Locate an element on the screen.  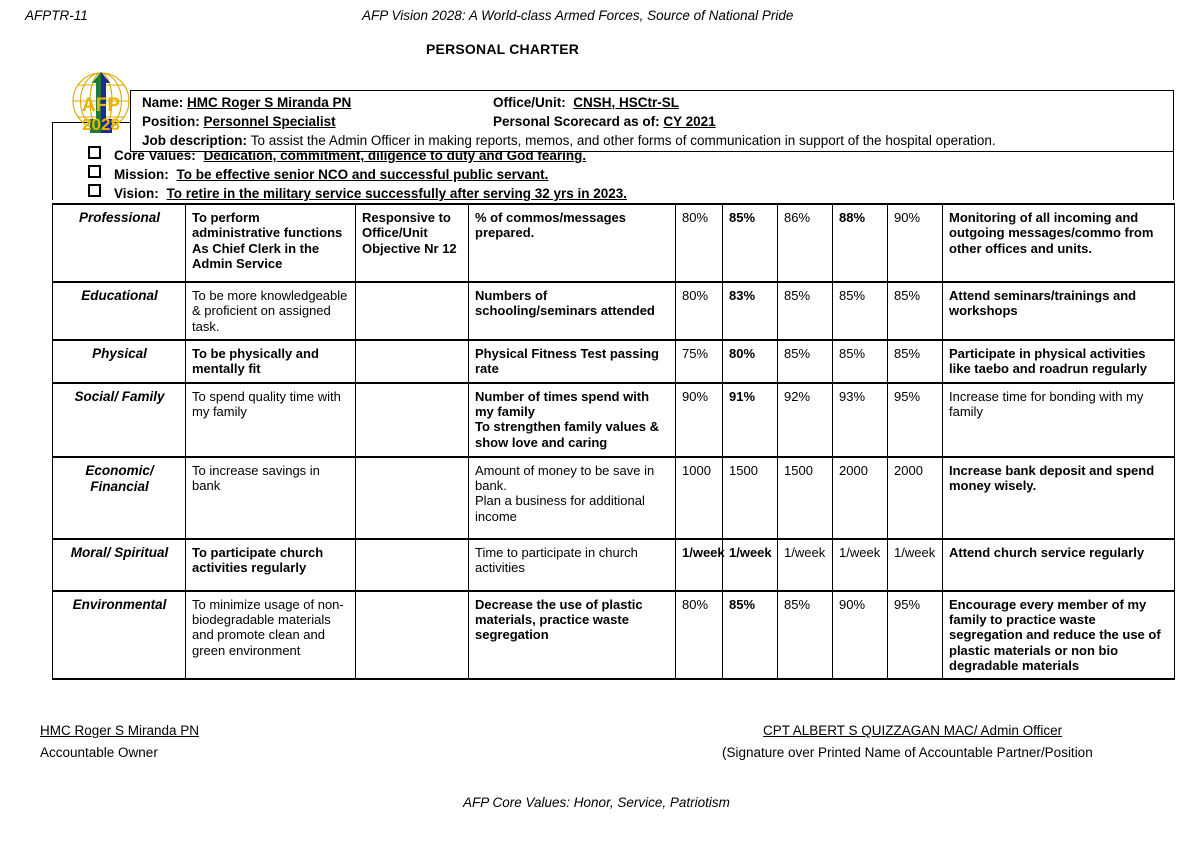
remarks-cell: Attend church service regularly is located at coordinates (1058, 564).